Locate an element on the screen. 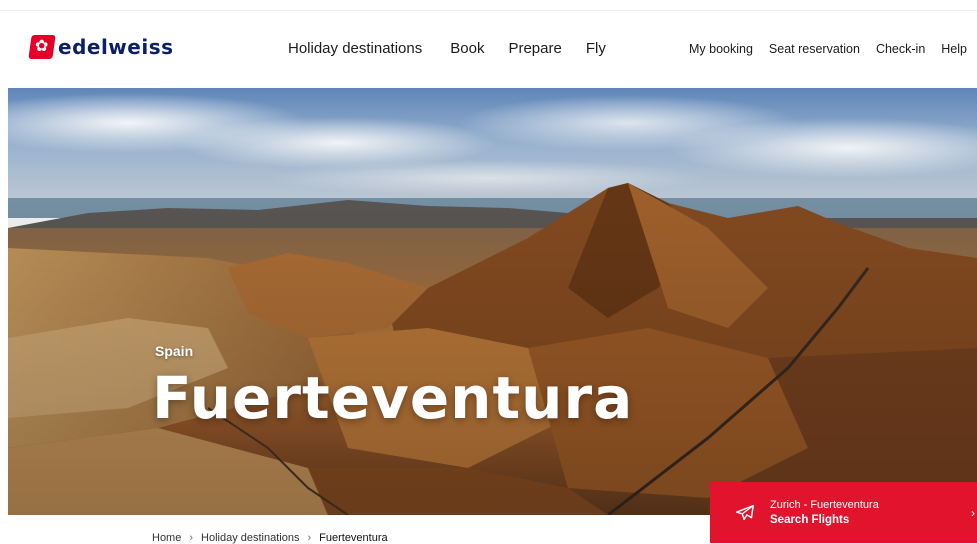 The image size is (977, 544). search-flights-button: Zurich - Fuerteventura Search Flights › is located at coordinates (843, 512).